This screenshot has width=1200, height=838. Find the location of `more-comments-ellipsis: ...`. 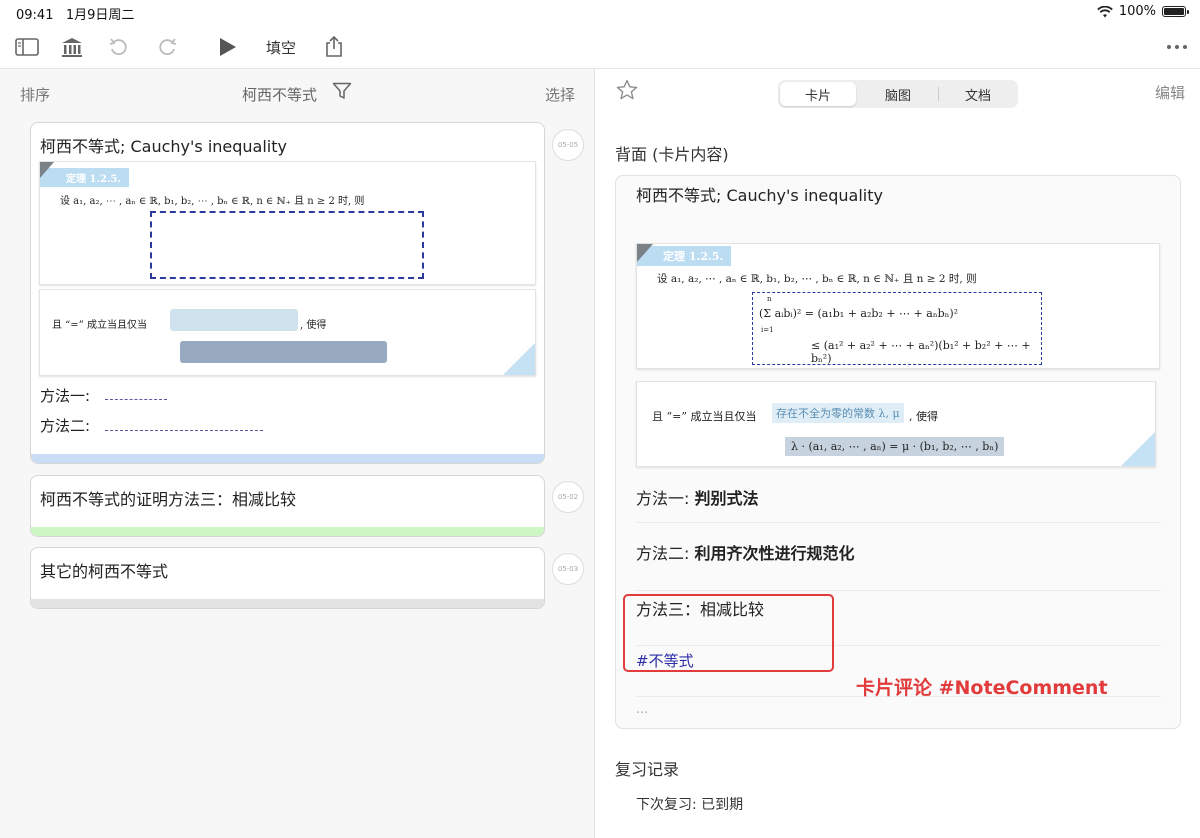

more-comments-ellipsis: ... is located at coordinates (642, 709).